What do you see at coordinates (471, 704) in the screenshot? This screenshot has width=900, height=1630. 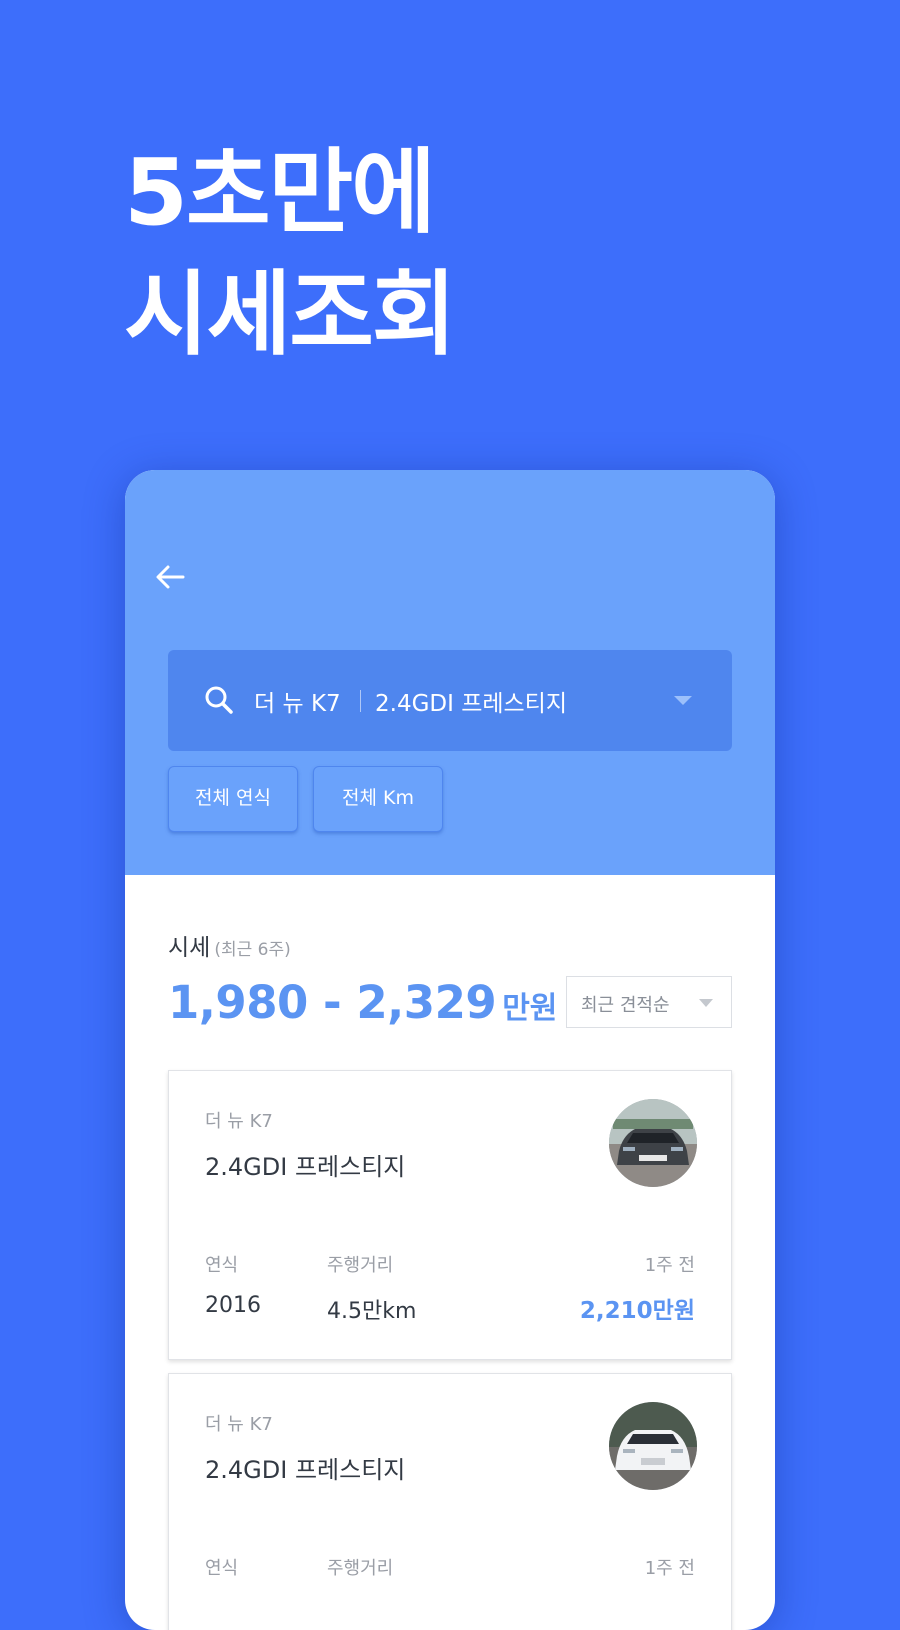 I see `search-trim-text: 2.4GDI 프레스티지` at bounding box center [471, 704].